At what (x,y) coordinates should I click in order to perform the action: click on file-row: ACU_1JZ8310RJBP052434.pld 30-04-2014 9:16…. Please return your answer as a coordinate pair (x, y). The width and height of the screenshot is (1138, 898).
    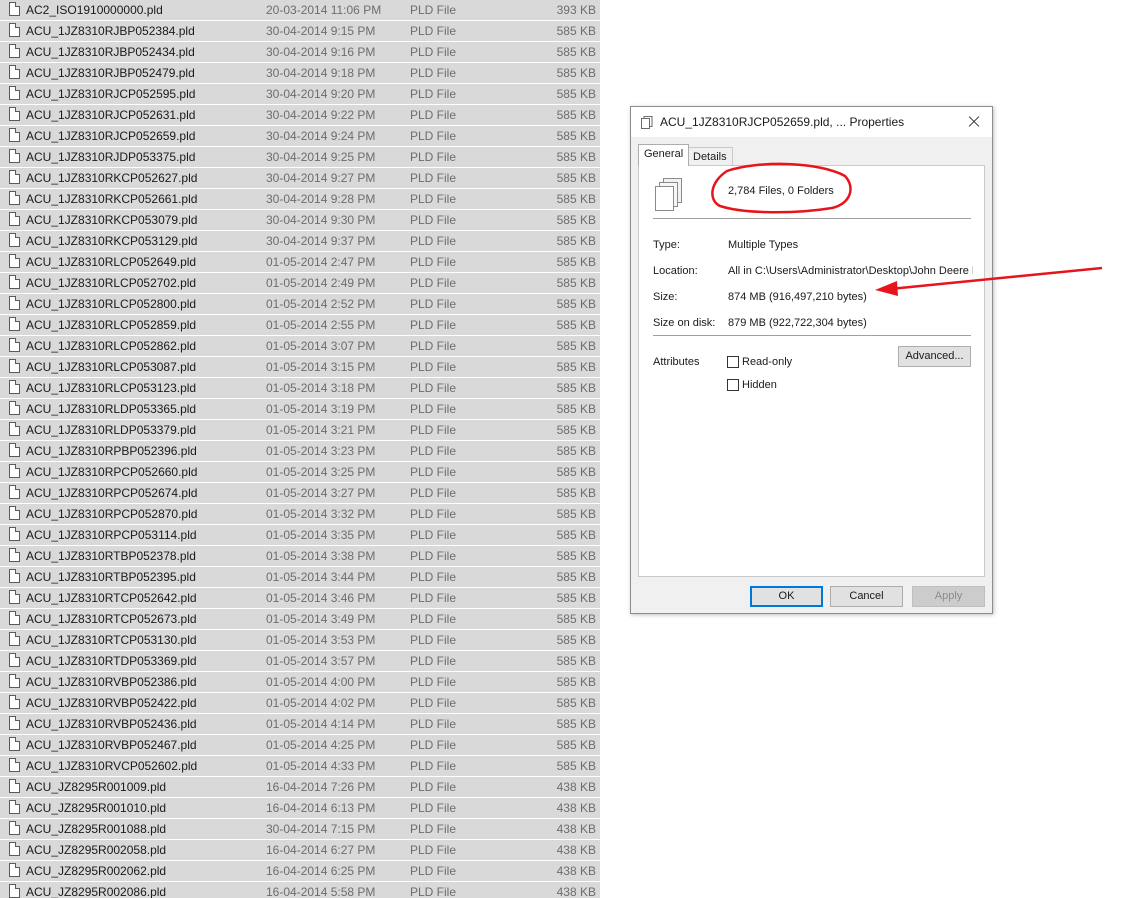
    Looking at the image, I should click on (300, 51).